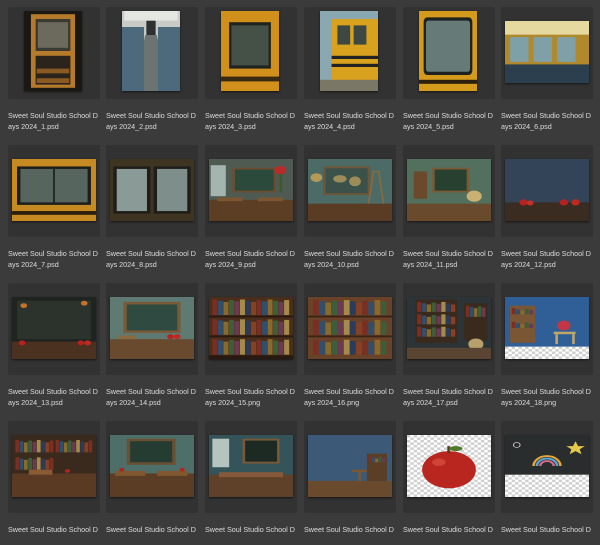  I want to click on file-item: Sweet Soul Studio School Days 2024_1.psd, so click(54, 69).